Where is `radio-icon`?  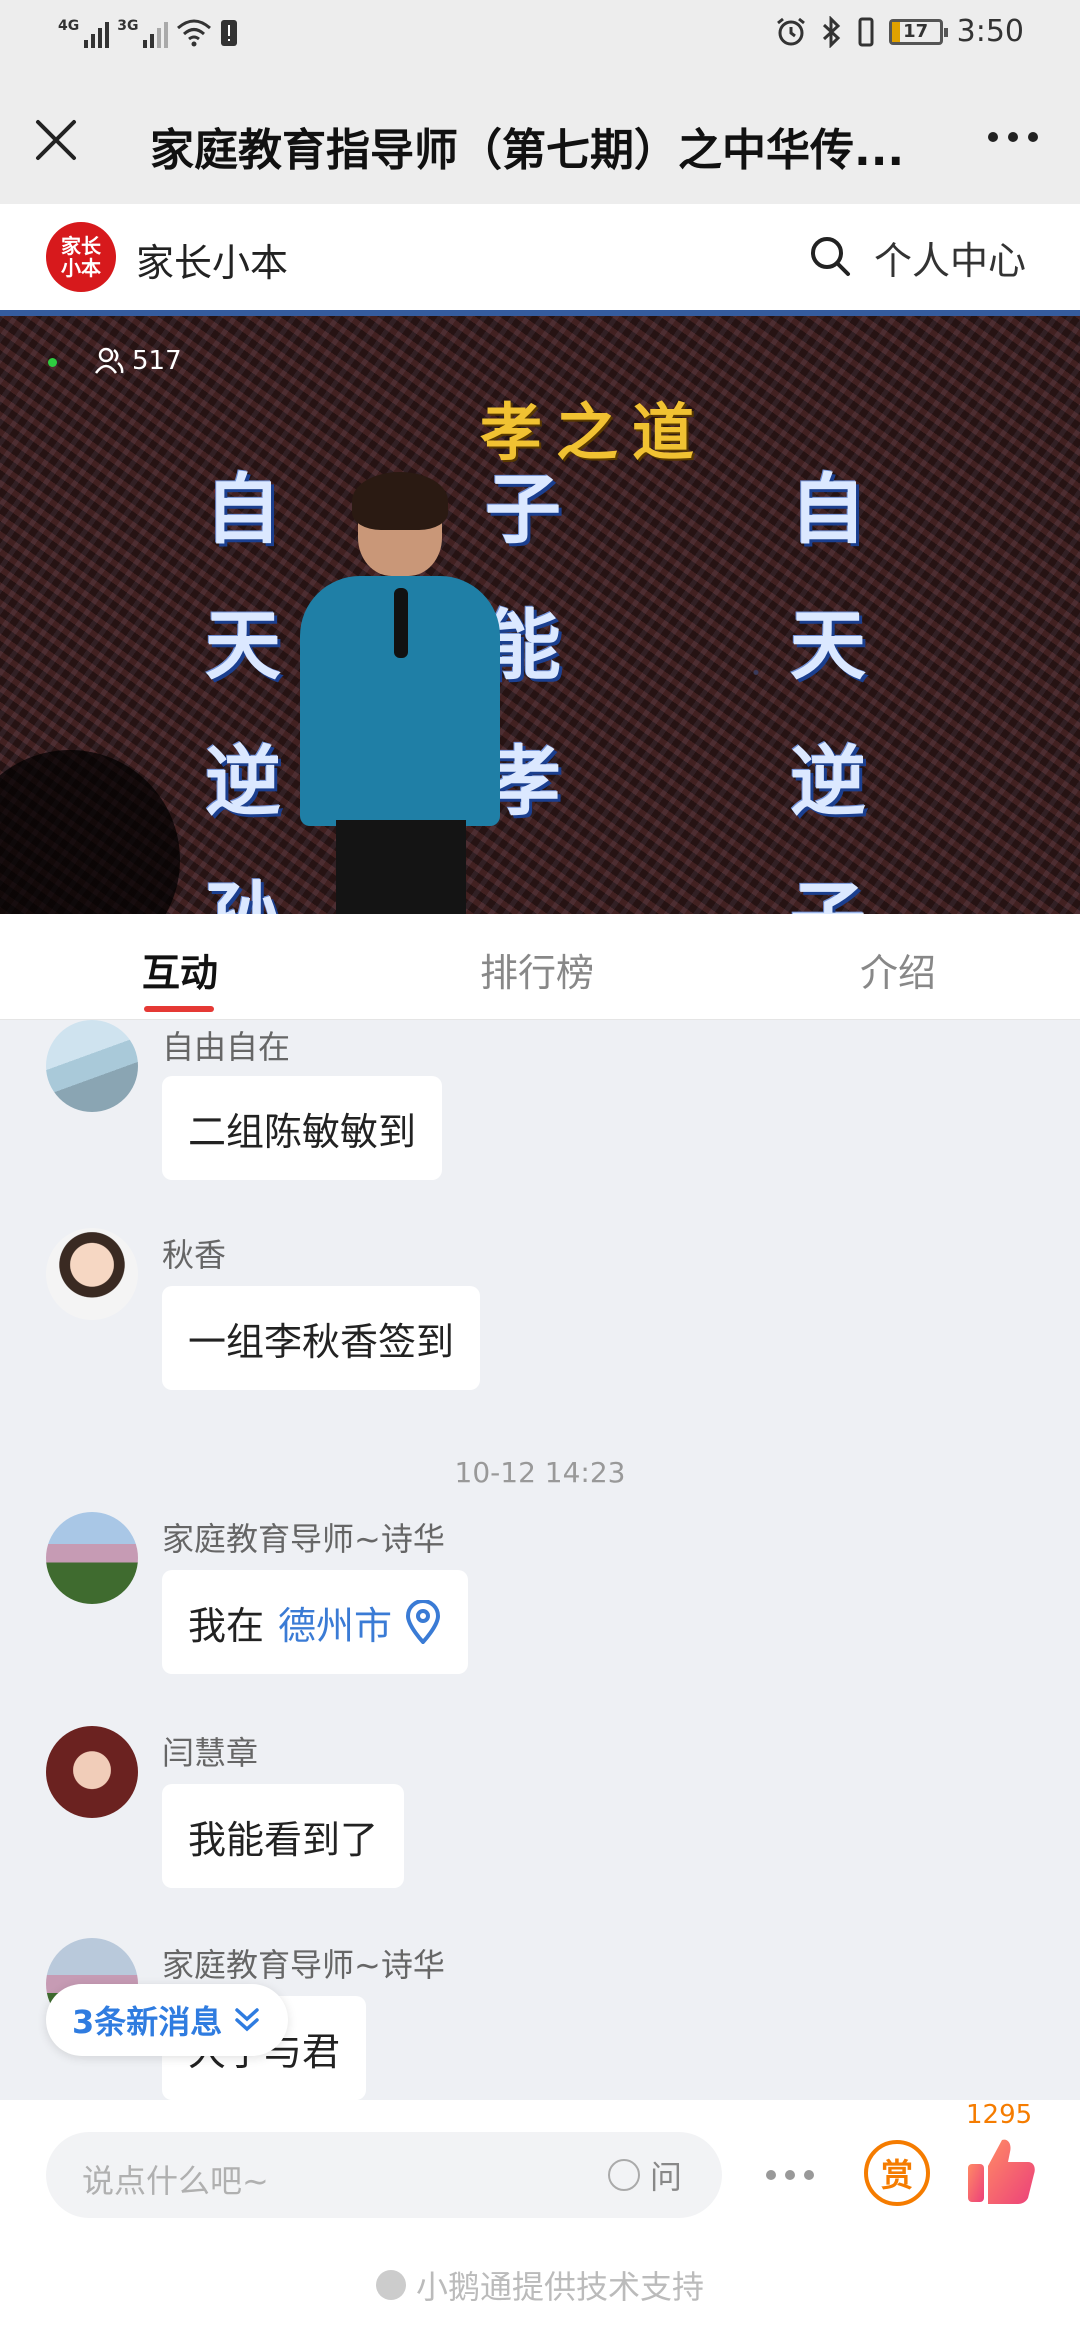
radio-icon is located at coordinates (624, 2175).